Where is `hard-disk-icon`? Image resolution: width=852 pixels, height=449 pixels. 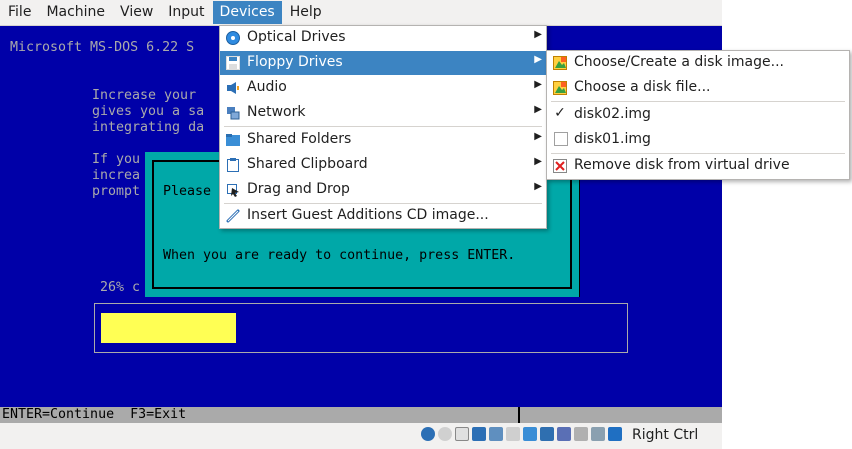
hard-disk-icon is located at coordinates (428, 434).